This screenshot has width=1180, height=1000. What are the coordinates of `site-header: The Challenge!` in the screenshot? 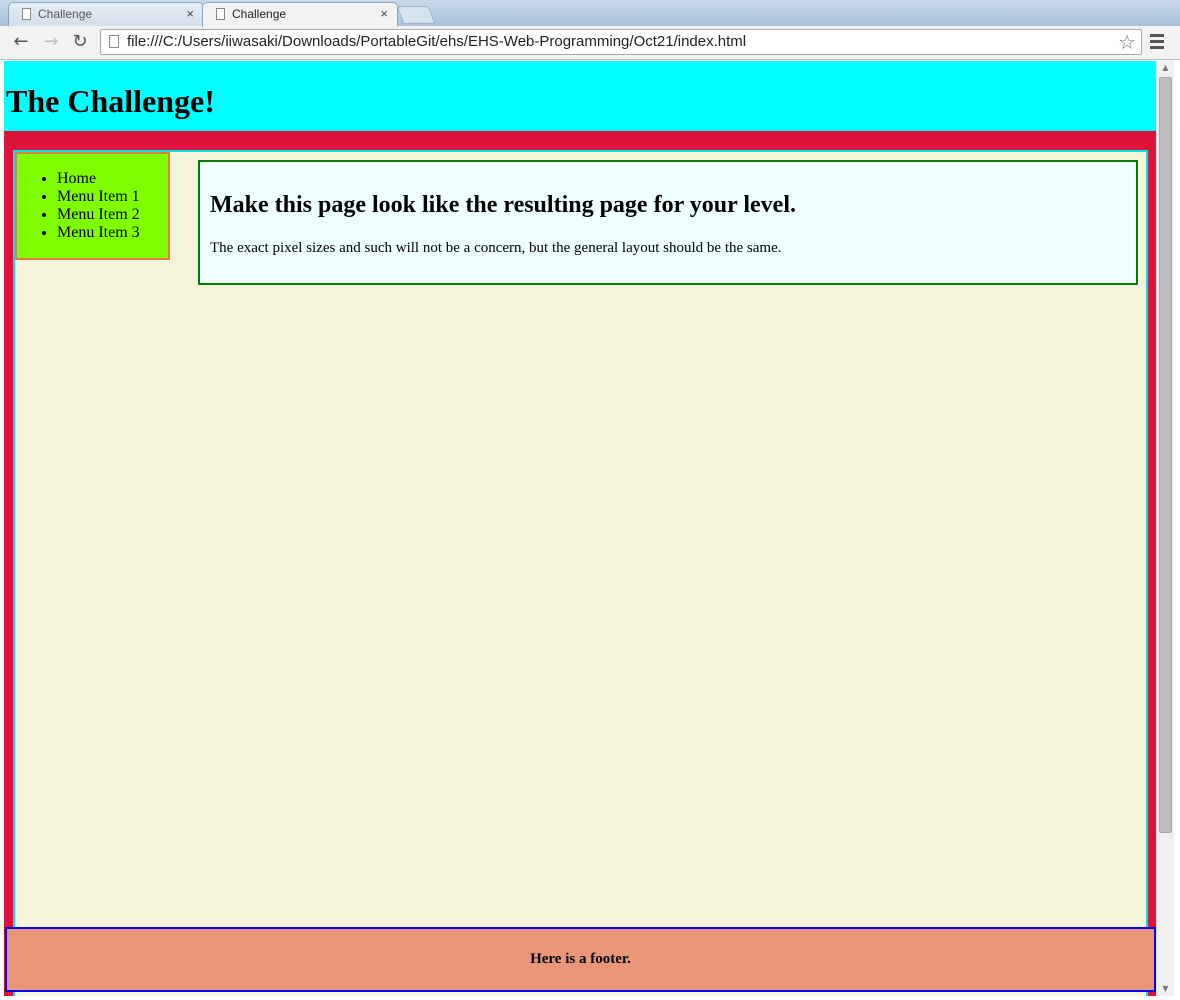 It's located at (580, 96).